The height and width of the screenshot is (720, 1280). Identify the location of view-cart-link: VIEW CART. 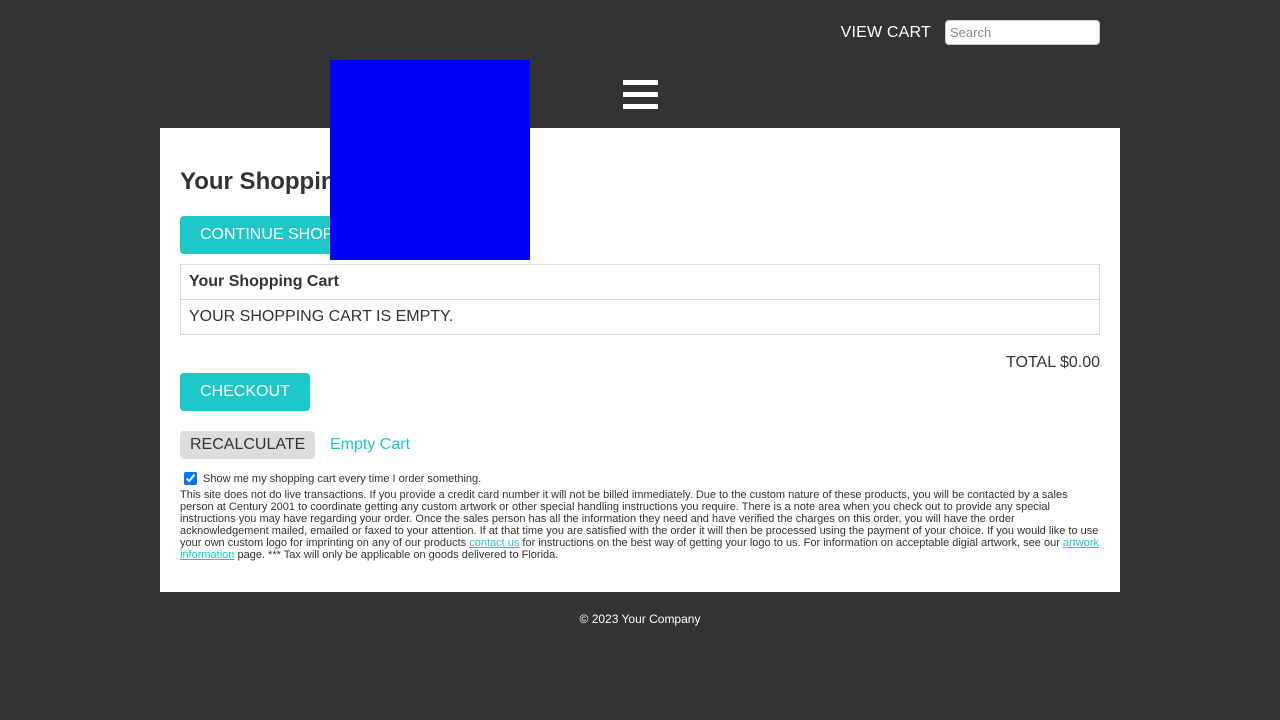
(886, 33).